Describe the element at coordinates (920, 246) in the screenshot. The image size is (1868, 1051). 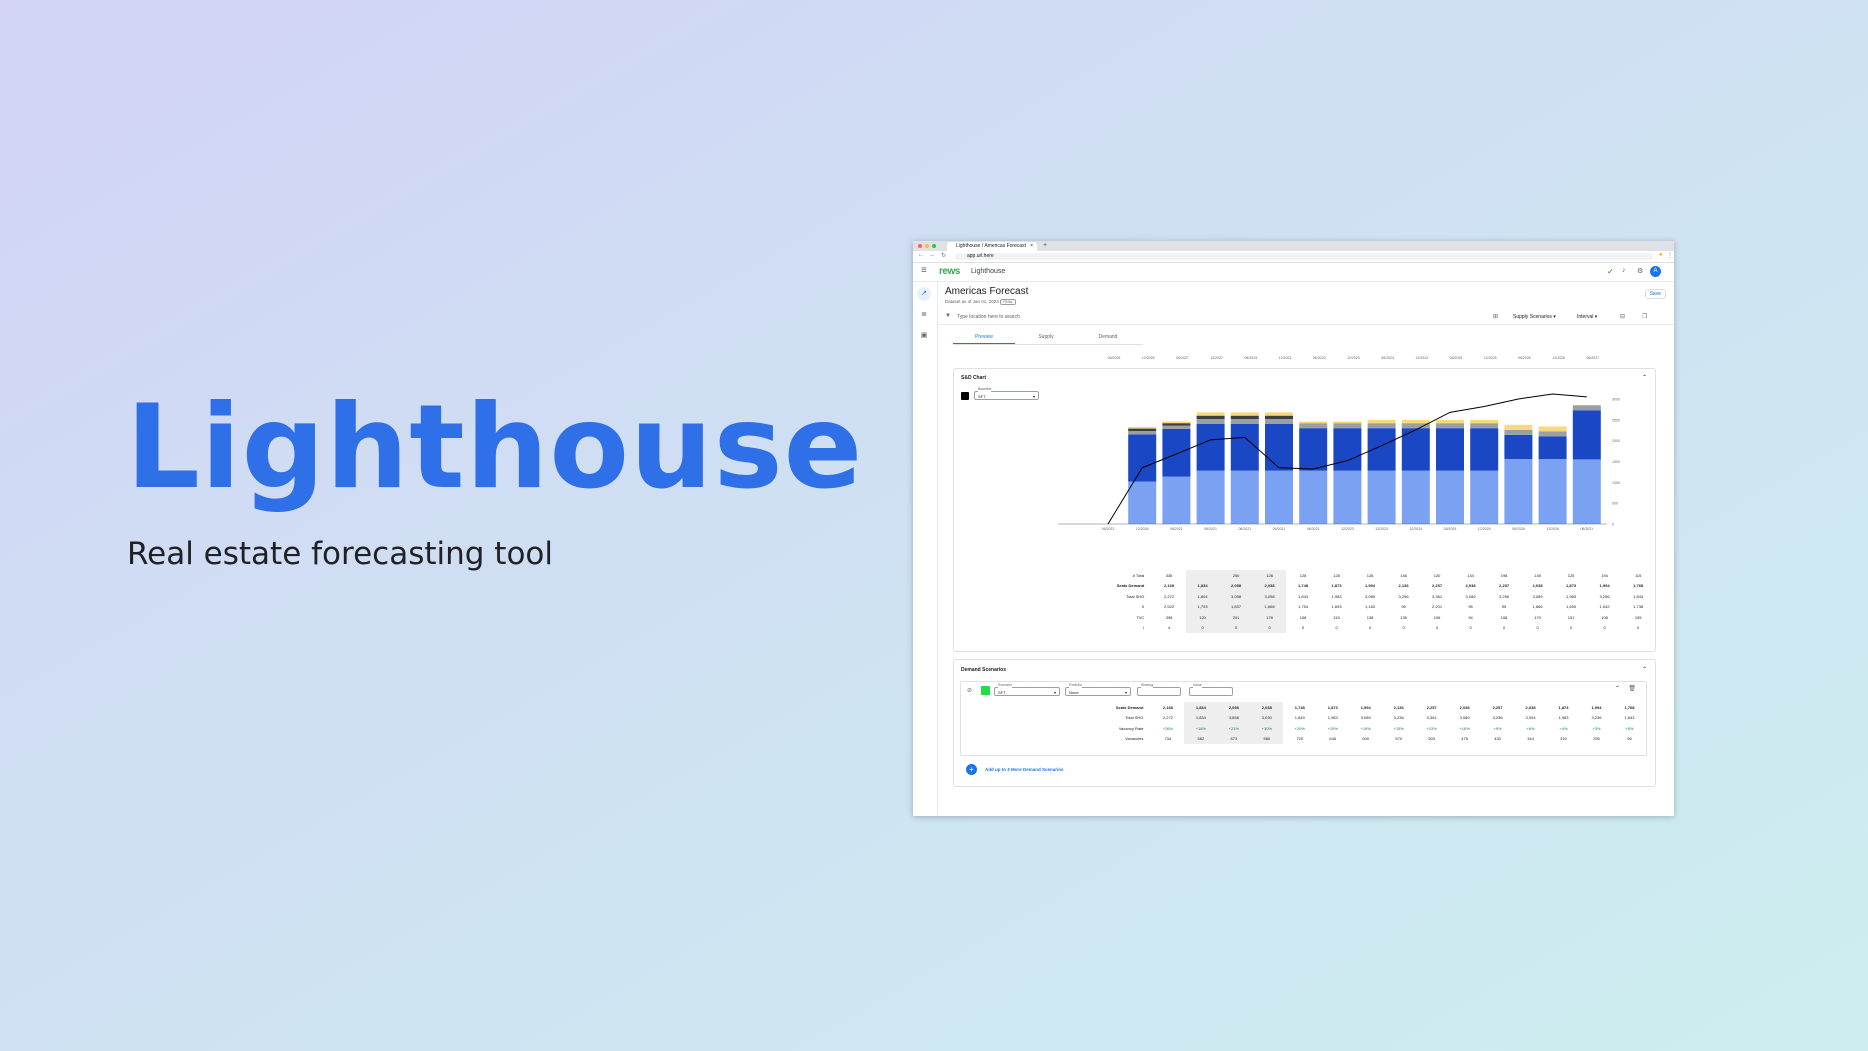
I see `close-window-icon` at that location.